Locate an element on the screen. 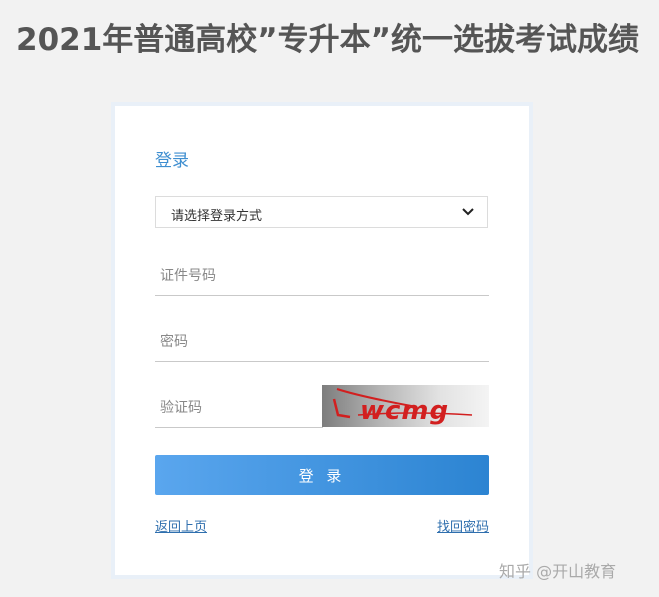 This screenshot has height=597, width=659. captcha-graphic: wcmg is located at coordinates (402, 407).